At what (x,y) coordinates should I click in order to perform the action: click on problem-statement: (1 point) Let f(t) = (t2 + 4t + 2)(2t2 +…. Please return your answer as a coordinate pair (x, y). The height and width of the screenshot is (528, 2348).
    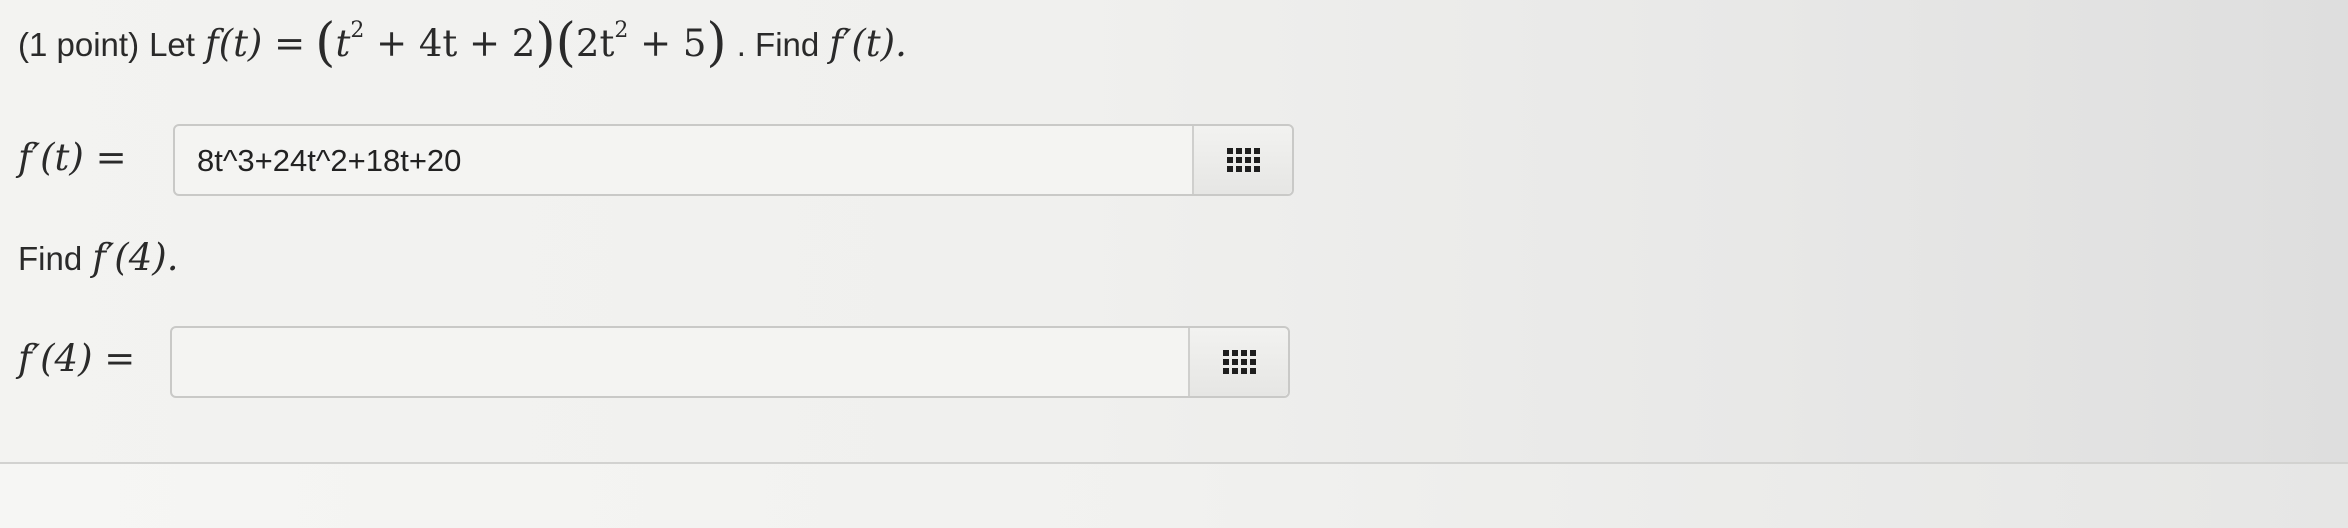
    Looking at the image, I should click on (462, 43).